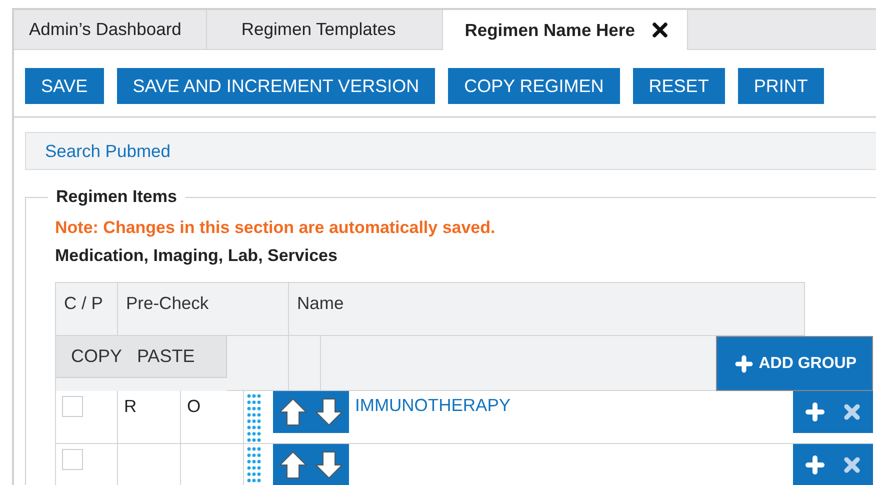 The height and width of the screenshot is (485, 876). I want to click on plus-icon, so click(743, 363).